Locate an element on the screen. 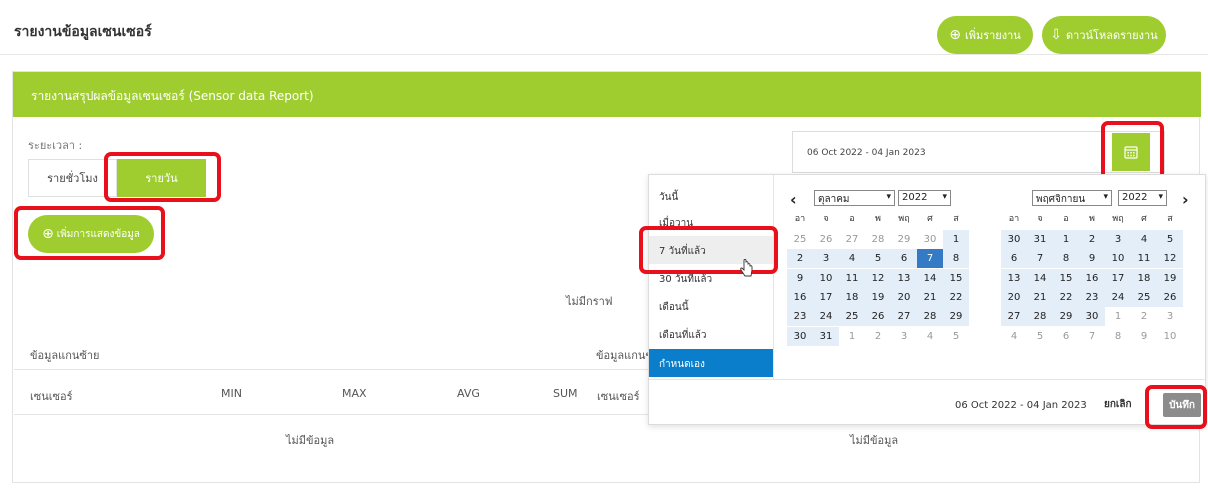  left-year-value: 2022 is located at coordinates (915, 197).